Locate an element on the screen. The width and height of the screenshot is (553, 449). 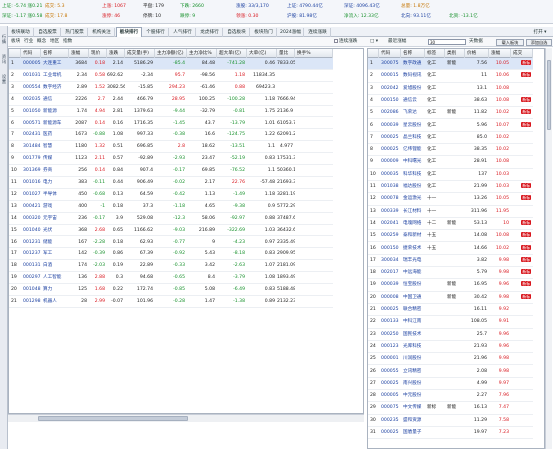
table-cell: 3.82 is located at coordinates (477, 261).